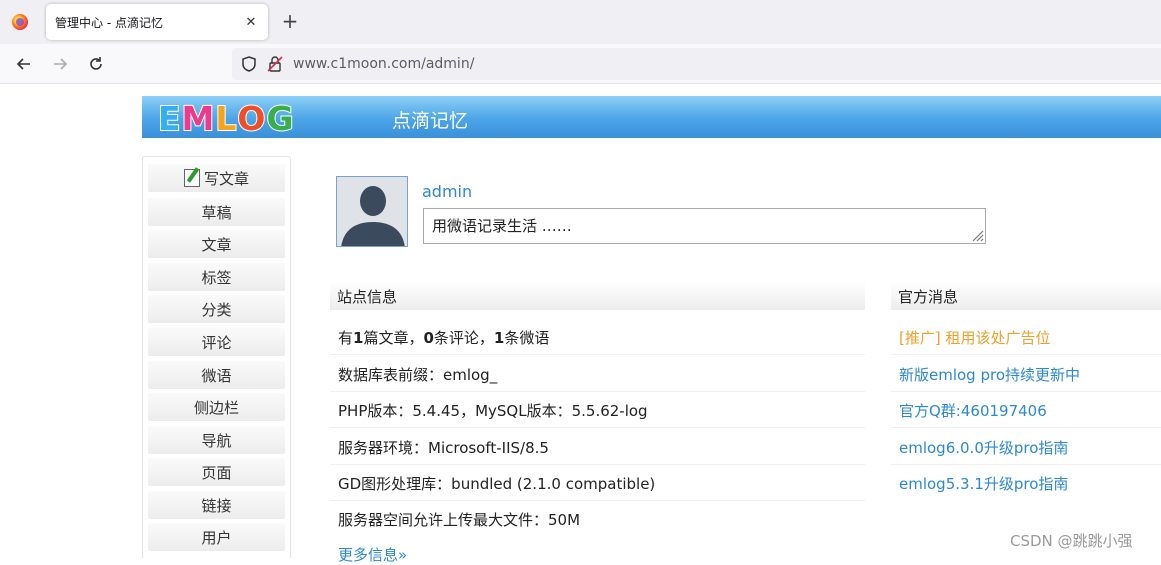  I want to click on sidebar-item-write: 写文章, so click(216, 178).